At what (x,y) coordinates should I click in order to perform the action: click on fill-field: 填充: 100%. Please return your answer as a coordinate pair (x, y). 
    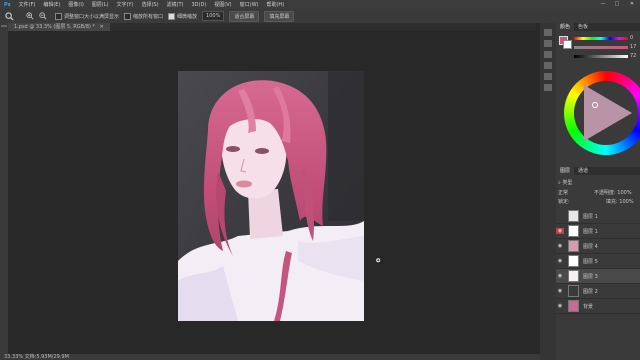
    Looking at the image, I should click on (620, 201).